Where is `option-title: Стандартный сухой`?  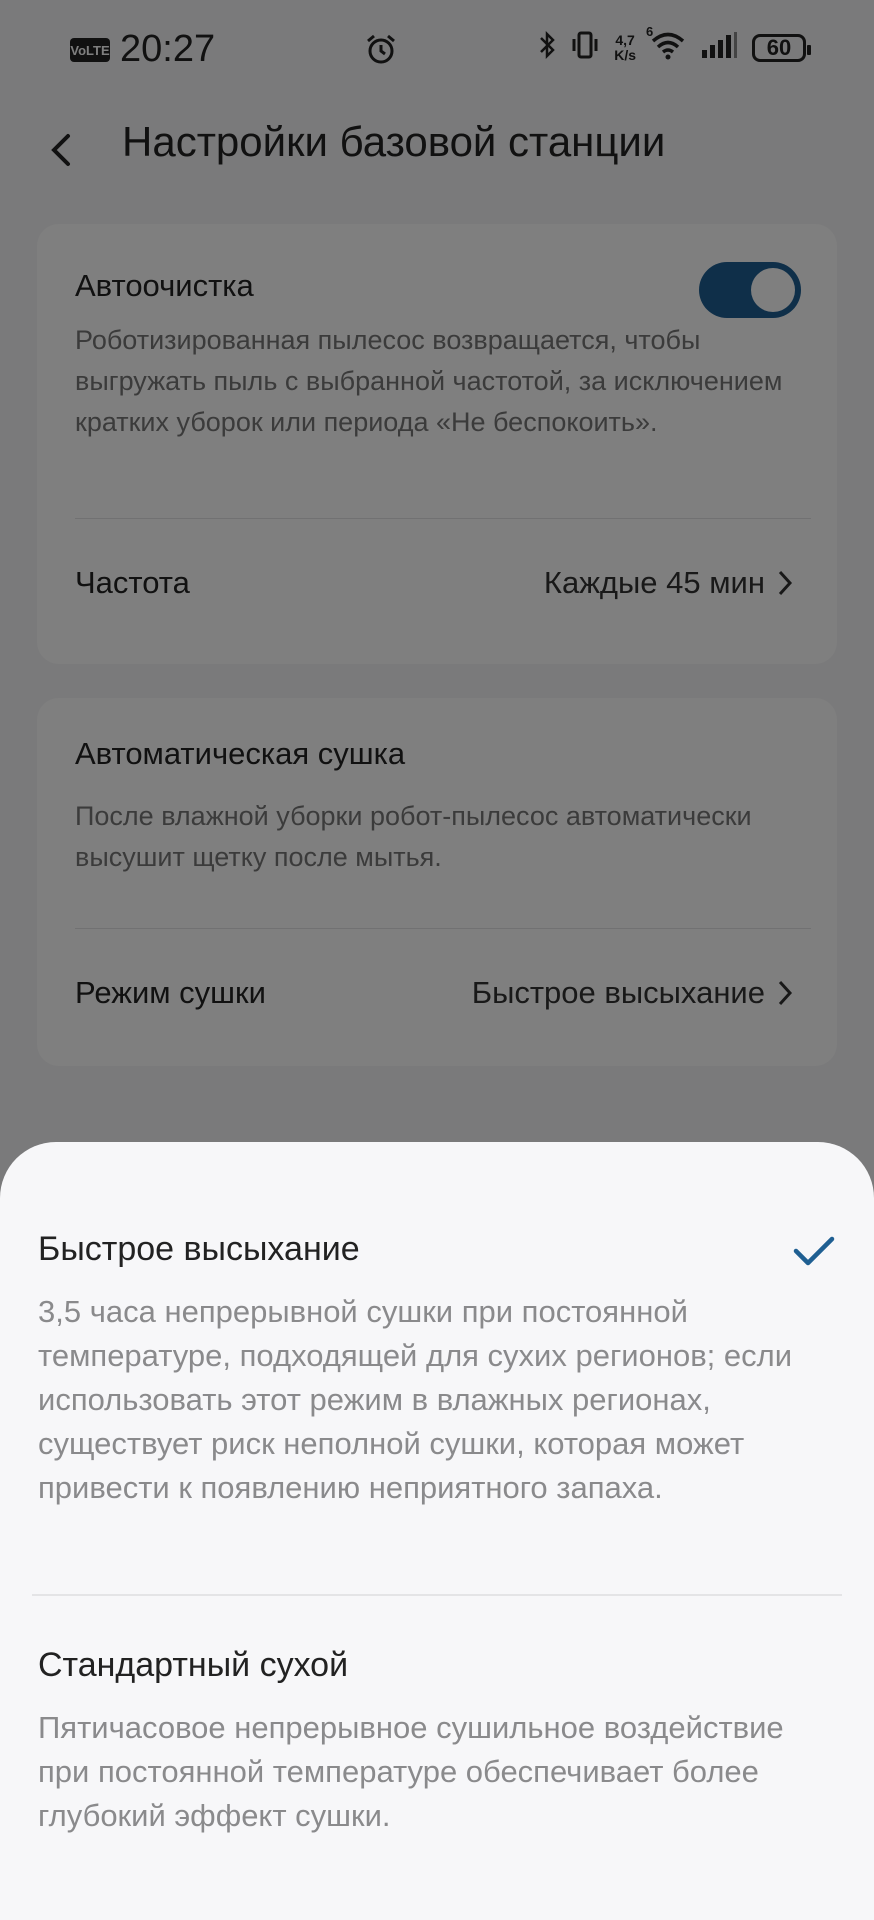
option-title: Стандартный сухой is located at coordinates (193, 1665).